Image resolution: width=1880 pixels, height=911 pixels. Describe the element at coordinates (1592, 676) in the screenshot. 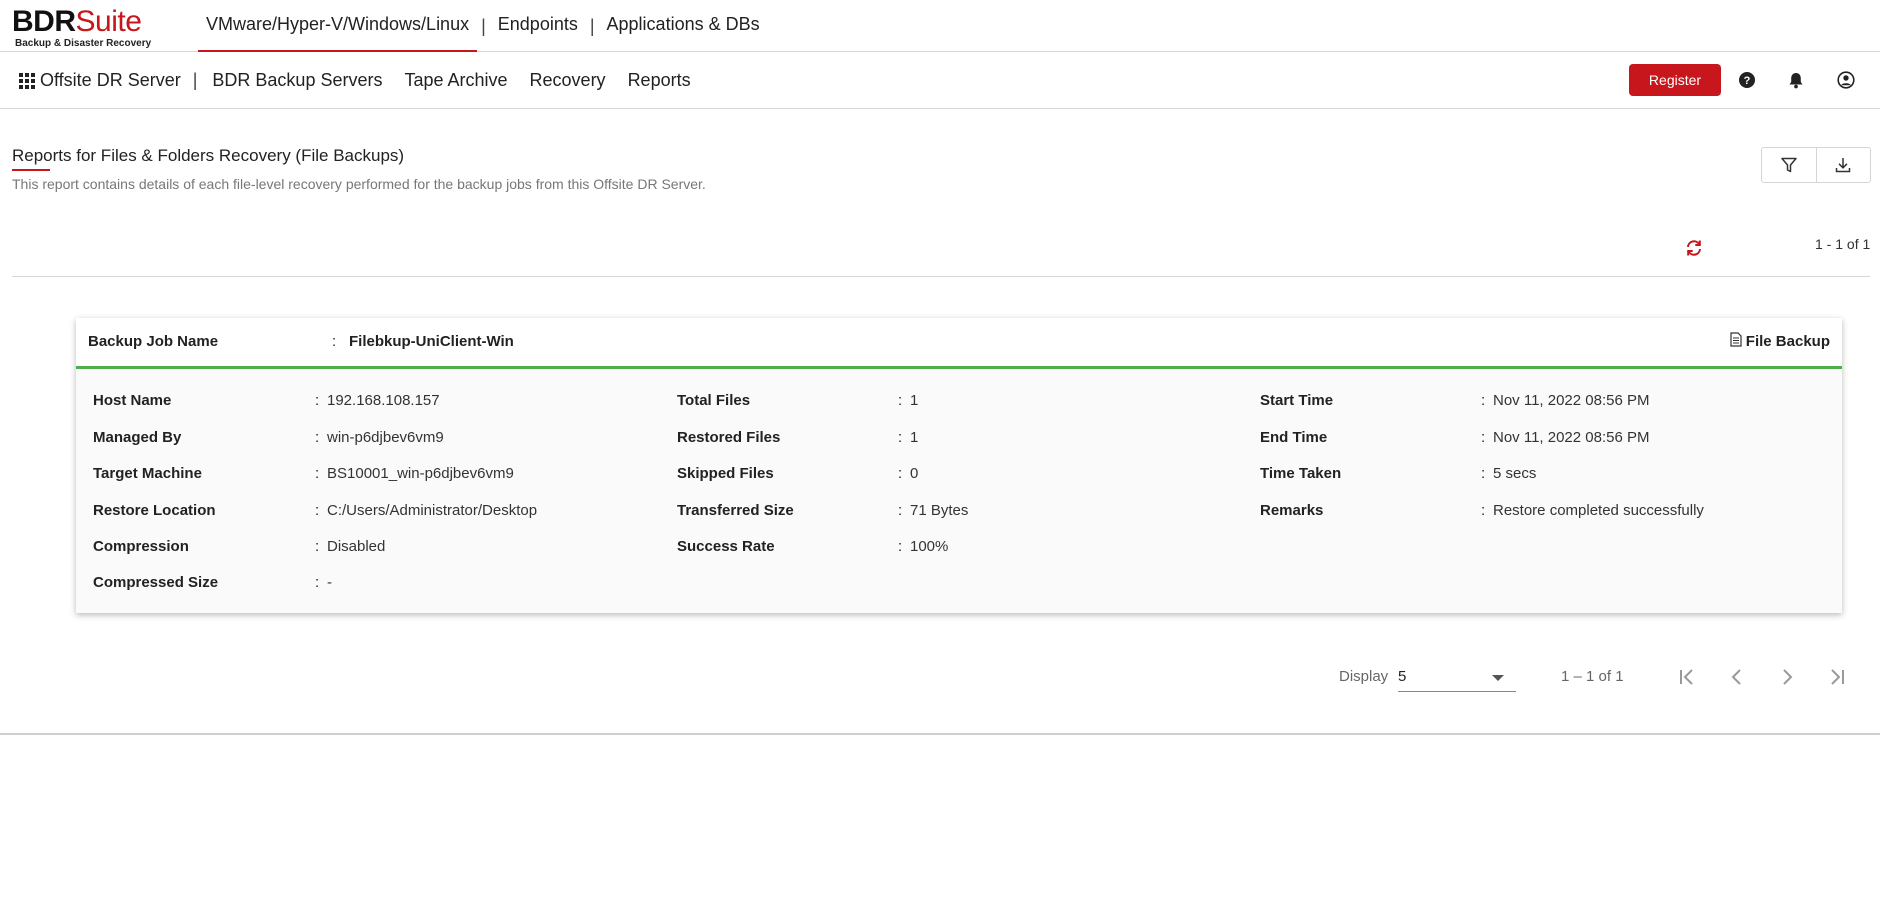

I see `page-range: 1 – 1 of 1` at that location.